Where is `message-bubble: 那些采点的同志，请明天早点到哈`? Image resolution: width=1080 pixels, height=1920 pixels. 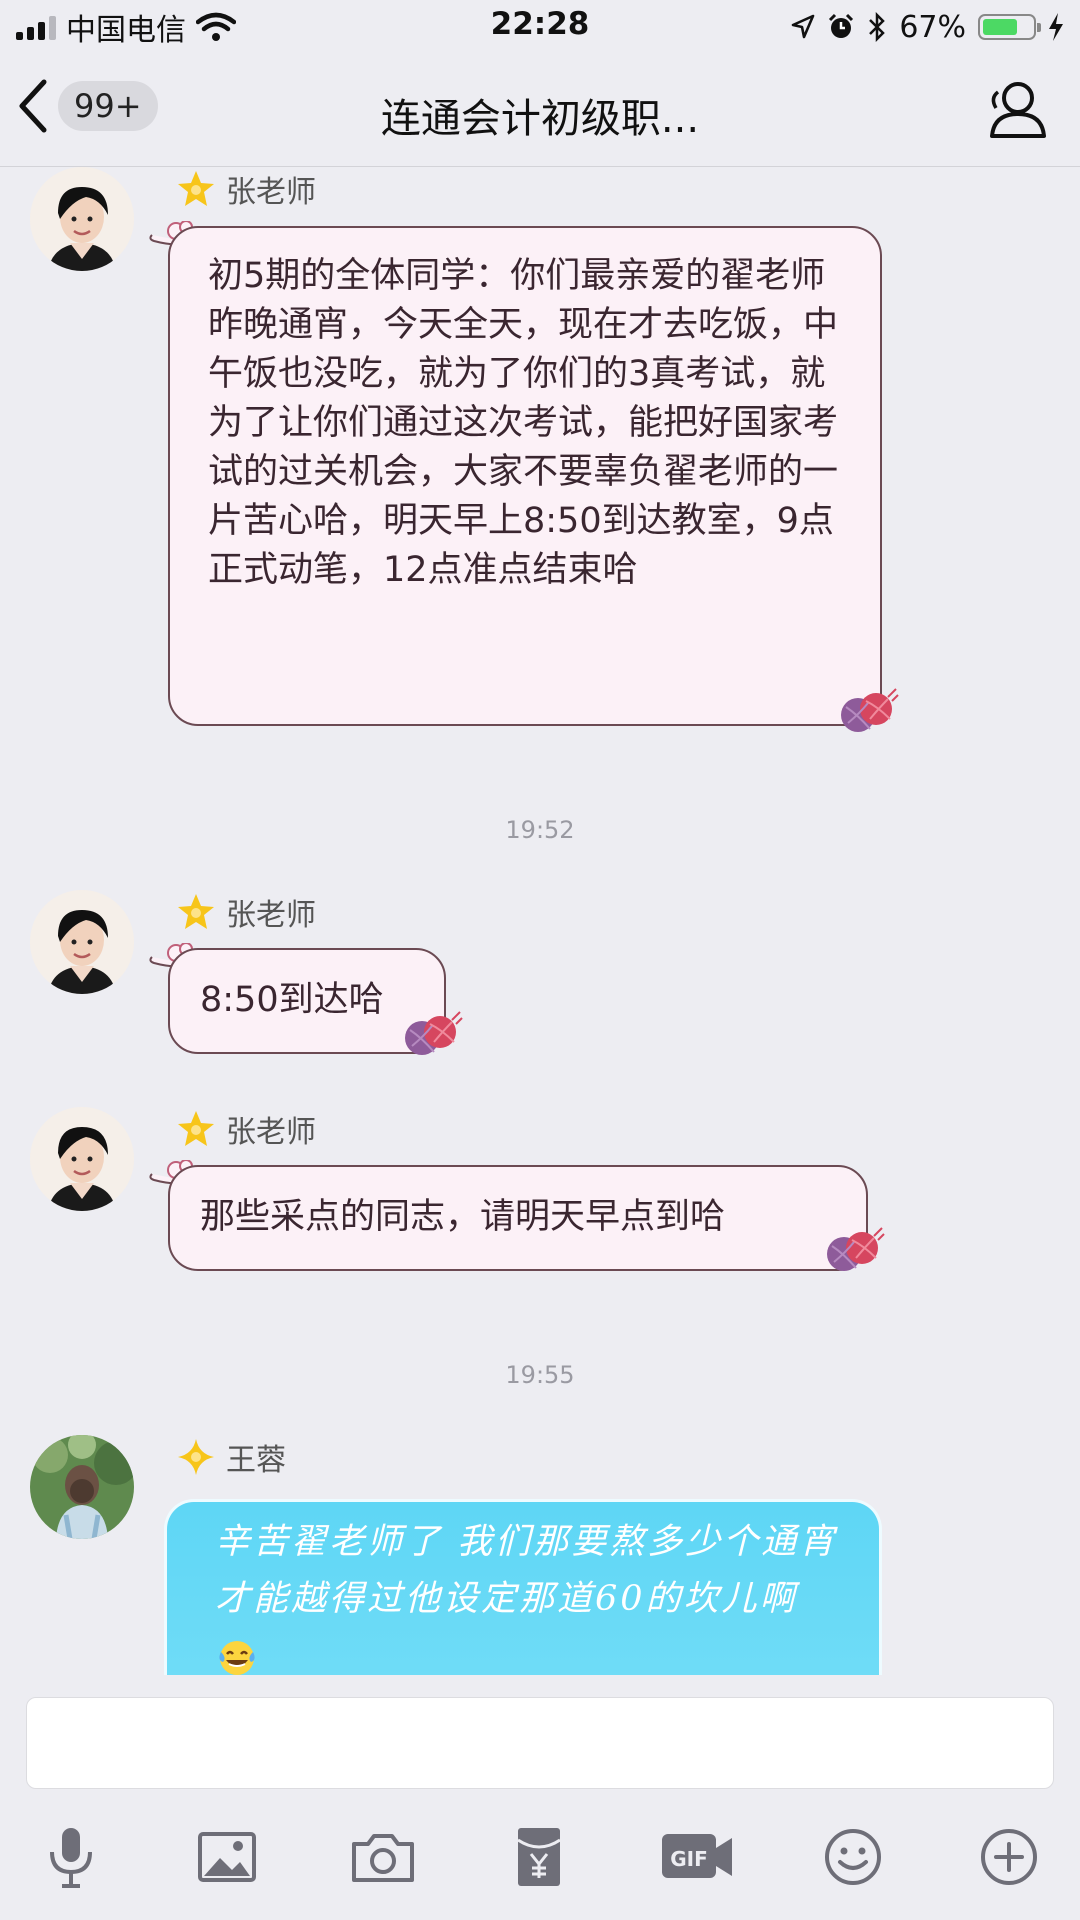
message-bubble: 那些采点的同志，请明天早点到哈 is located at coordinates (518, 1218).